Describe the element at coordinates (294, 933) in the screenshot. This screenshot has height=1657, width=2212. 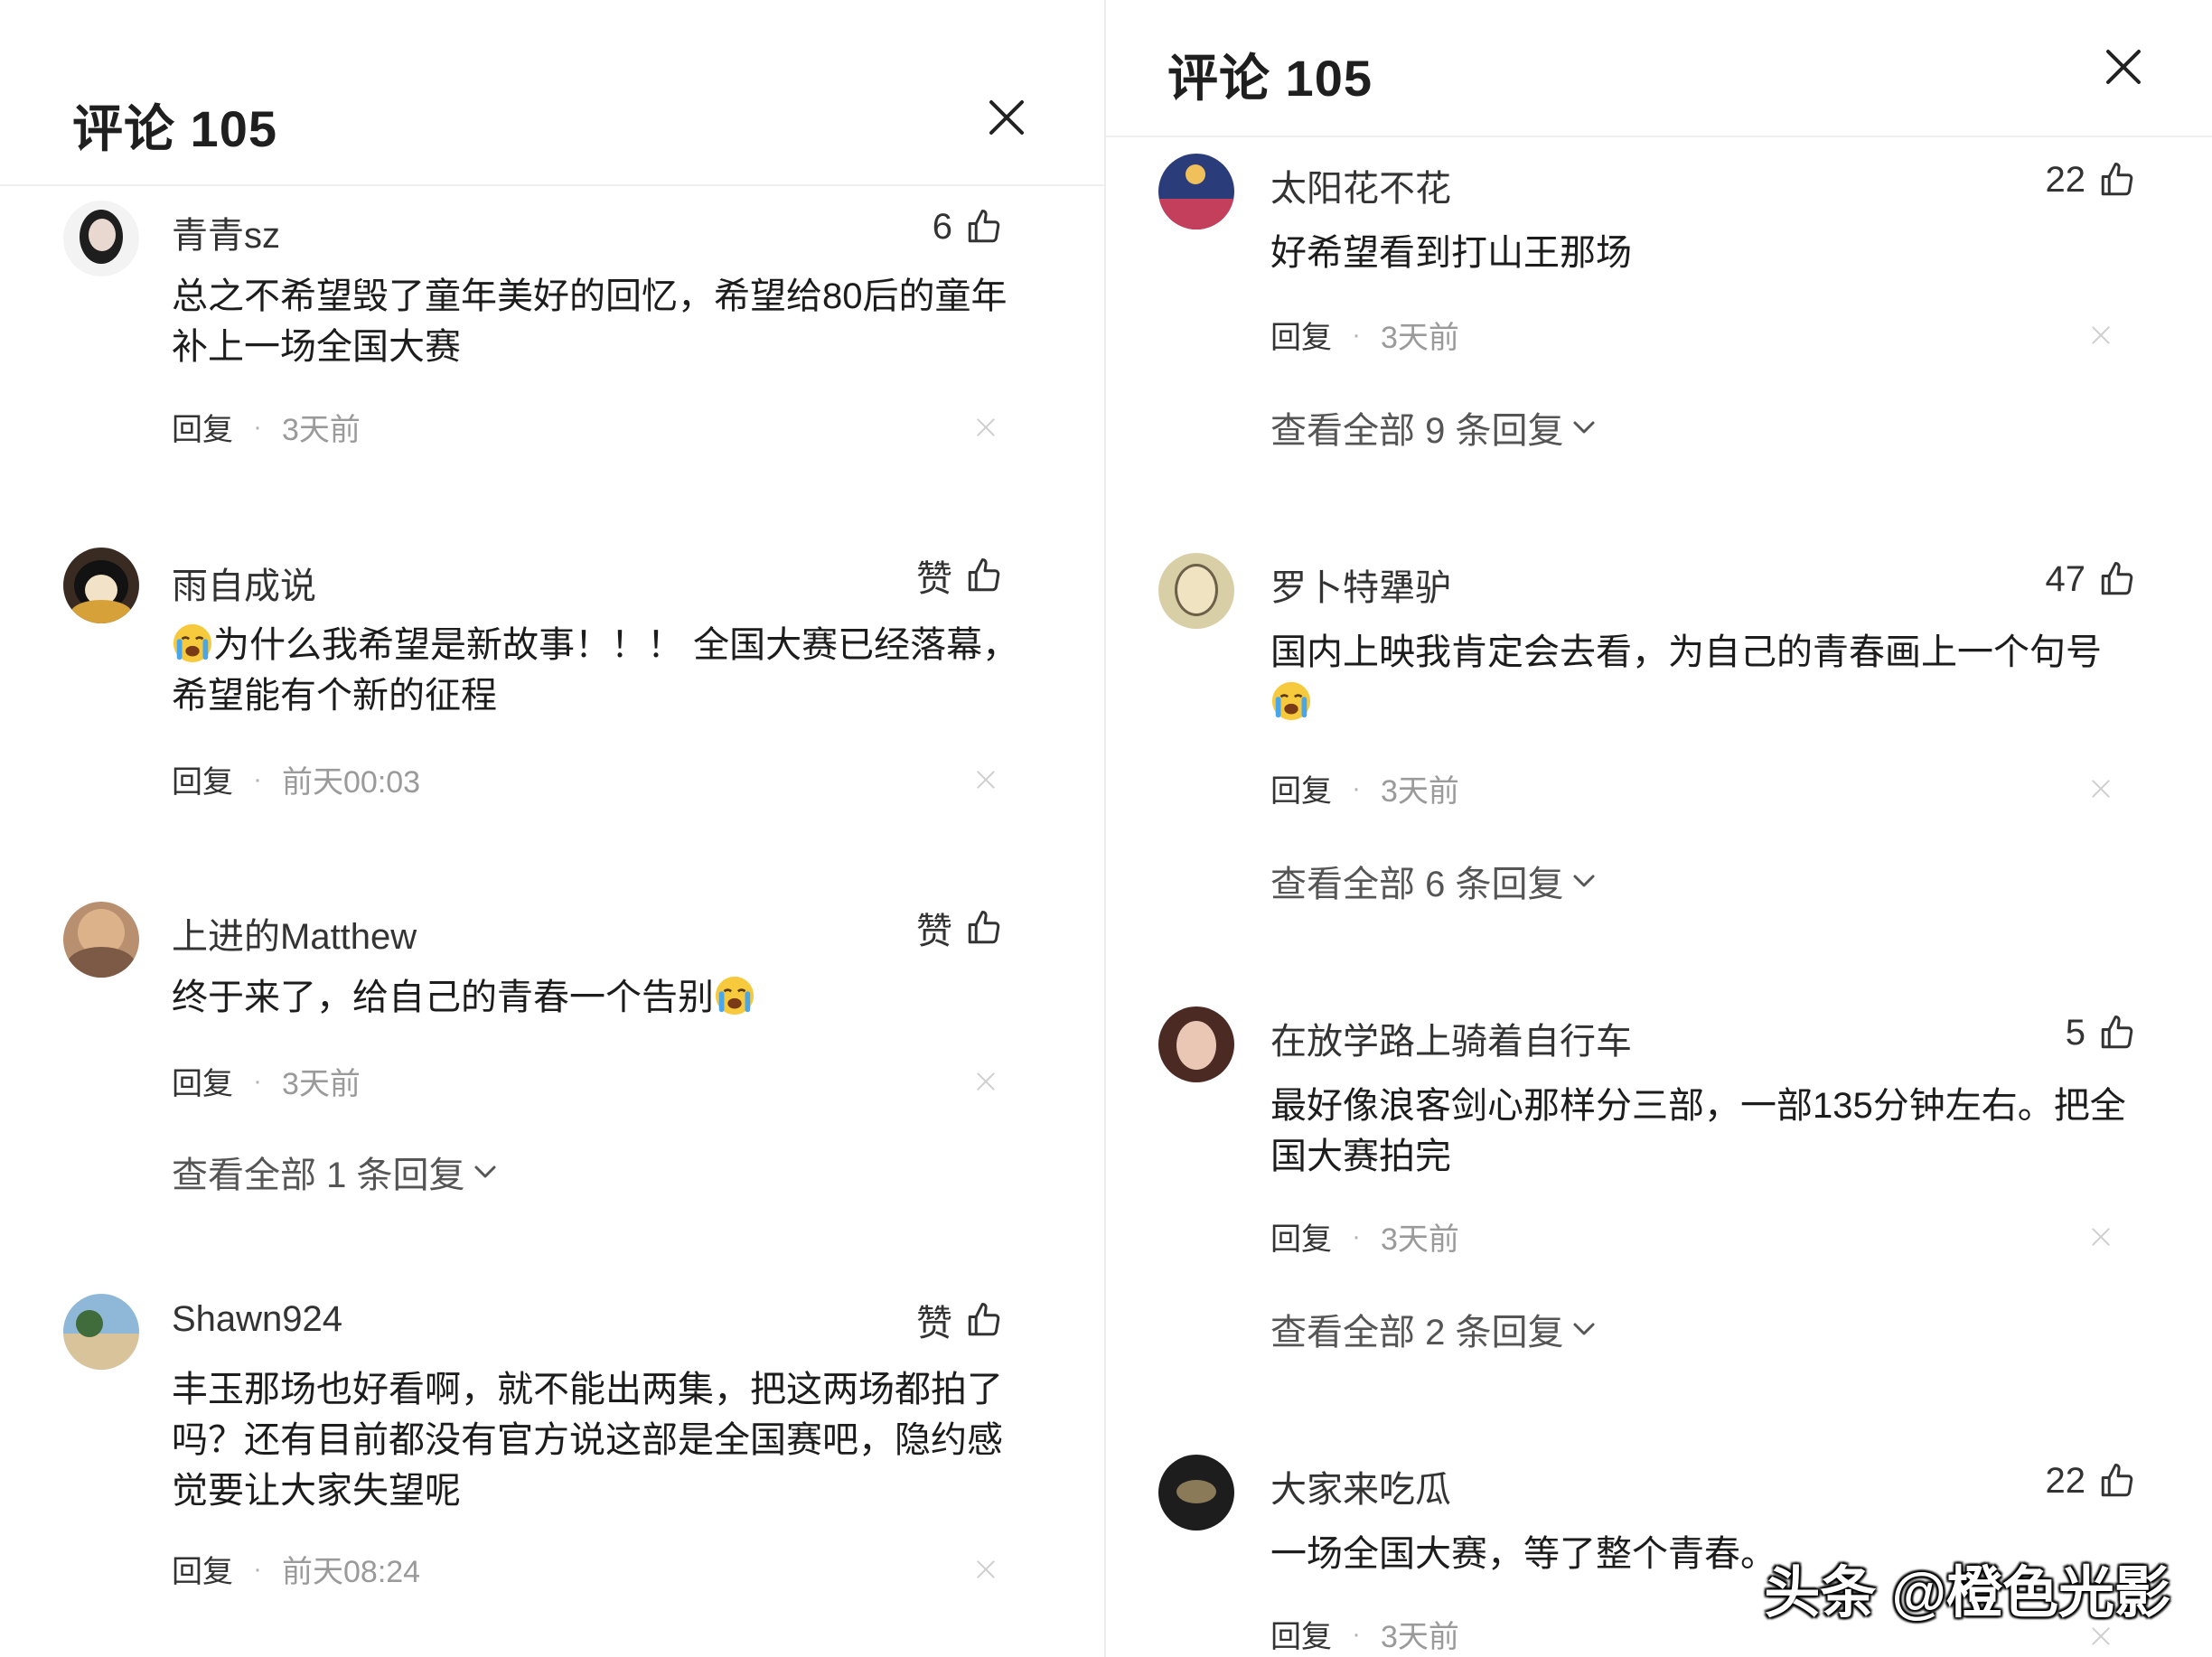
I see `comment-username: 上进的Matthew` at that location.